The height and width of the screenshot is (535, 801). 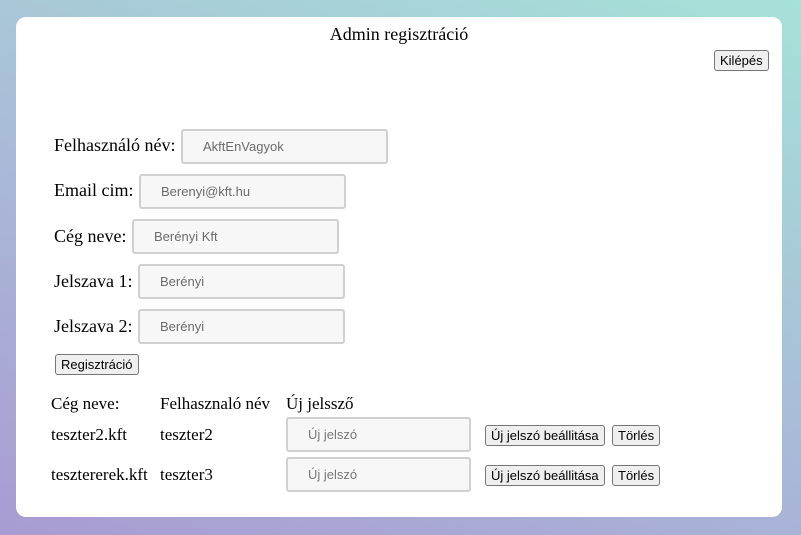 I want to click on username-field: AkftEnVagyok, so click(x=284, y=146).